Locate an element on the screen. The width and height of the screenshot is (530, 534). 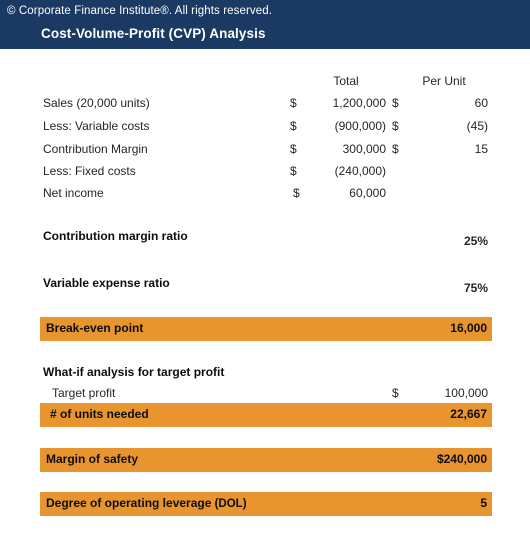
variable-expense-ratio-value: 75% is located at coordinates (475, 288).